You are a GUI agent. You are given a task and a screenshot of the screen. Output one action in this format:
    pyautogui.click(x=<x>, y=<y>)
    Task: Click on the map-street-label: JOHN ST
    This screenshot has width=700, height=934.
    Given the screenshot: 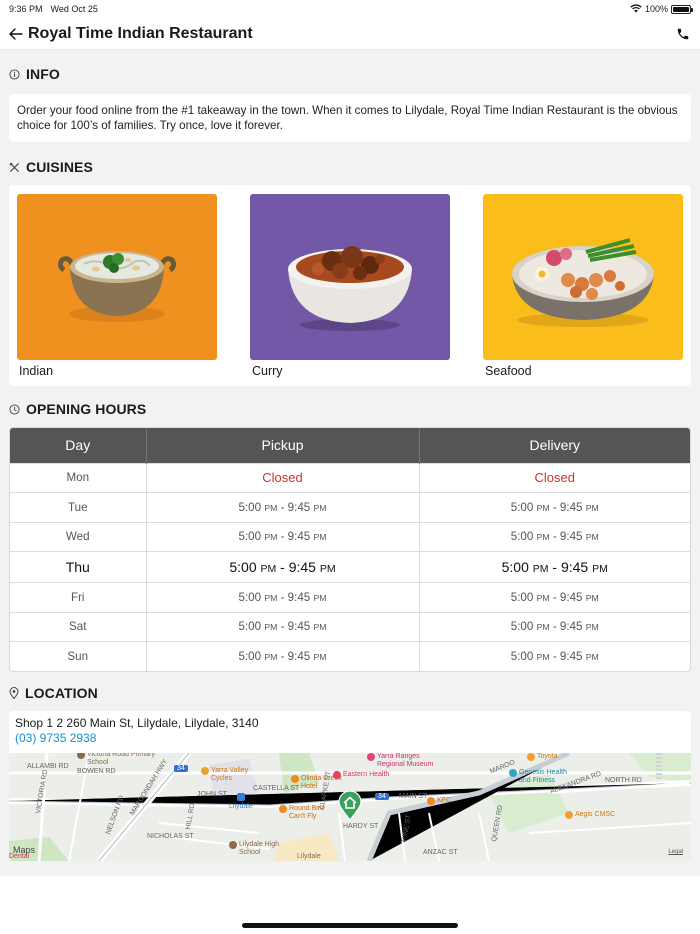 What is the action you would take?
    pyautogui.click(x=212, y=794)
    